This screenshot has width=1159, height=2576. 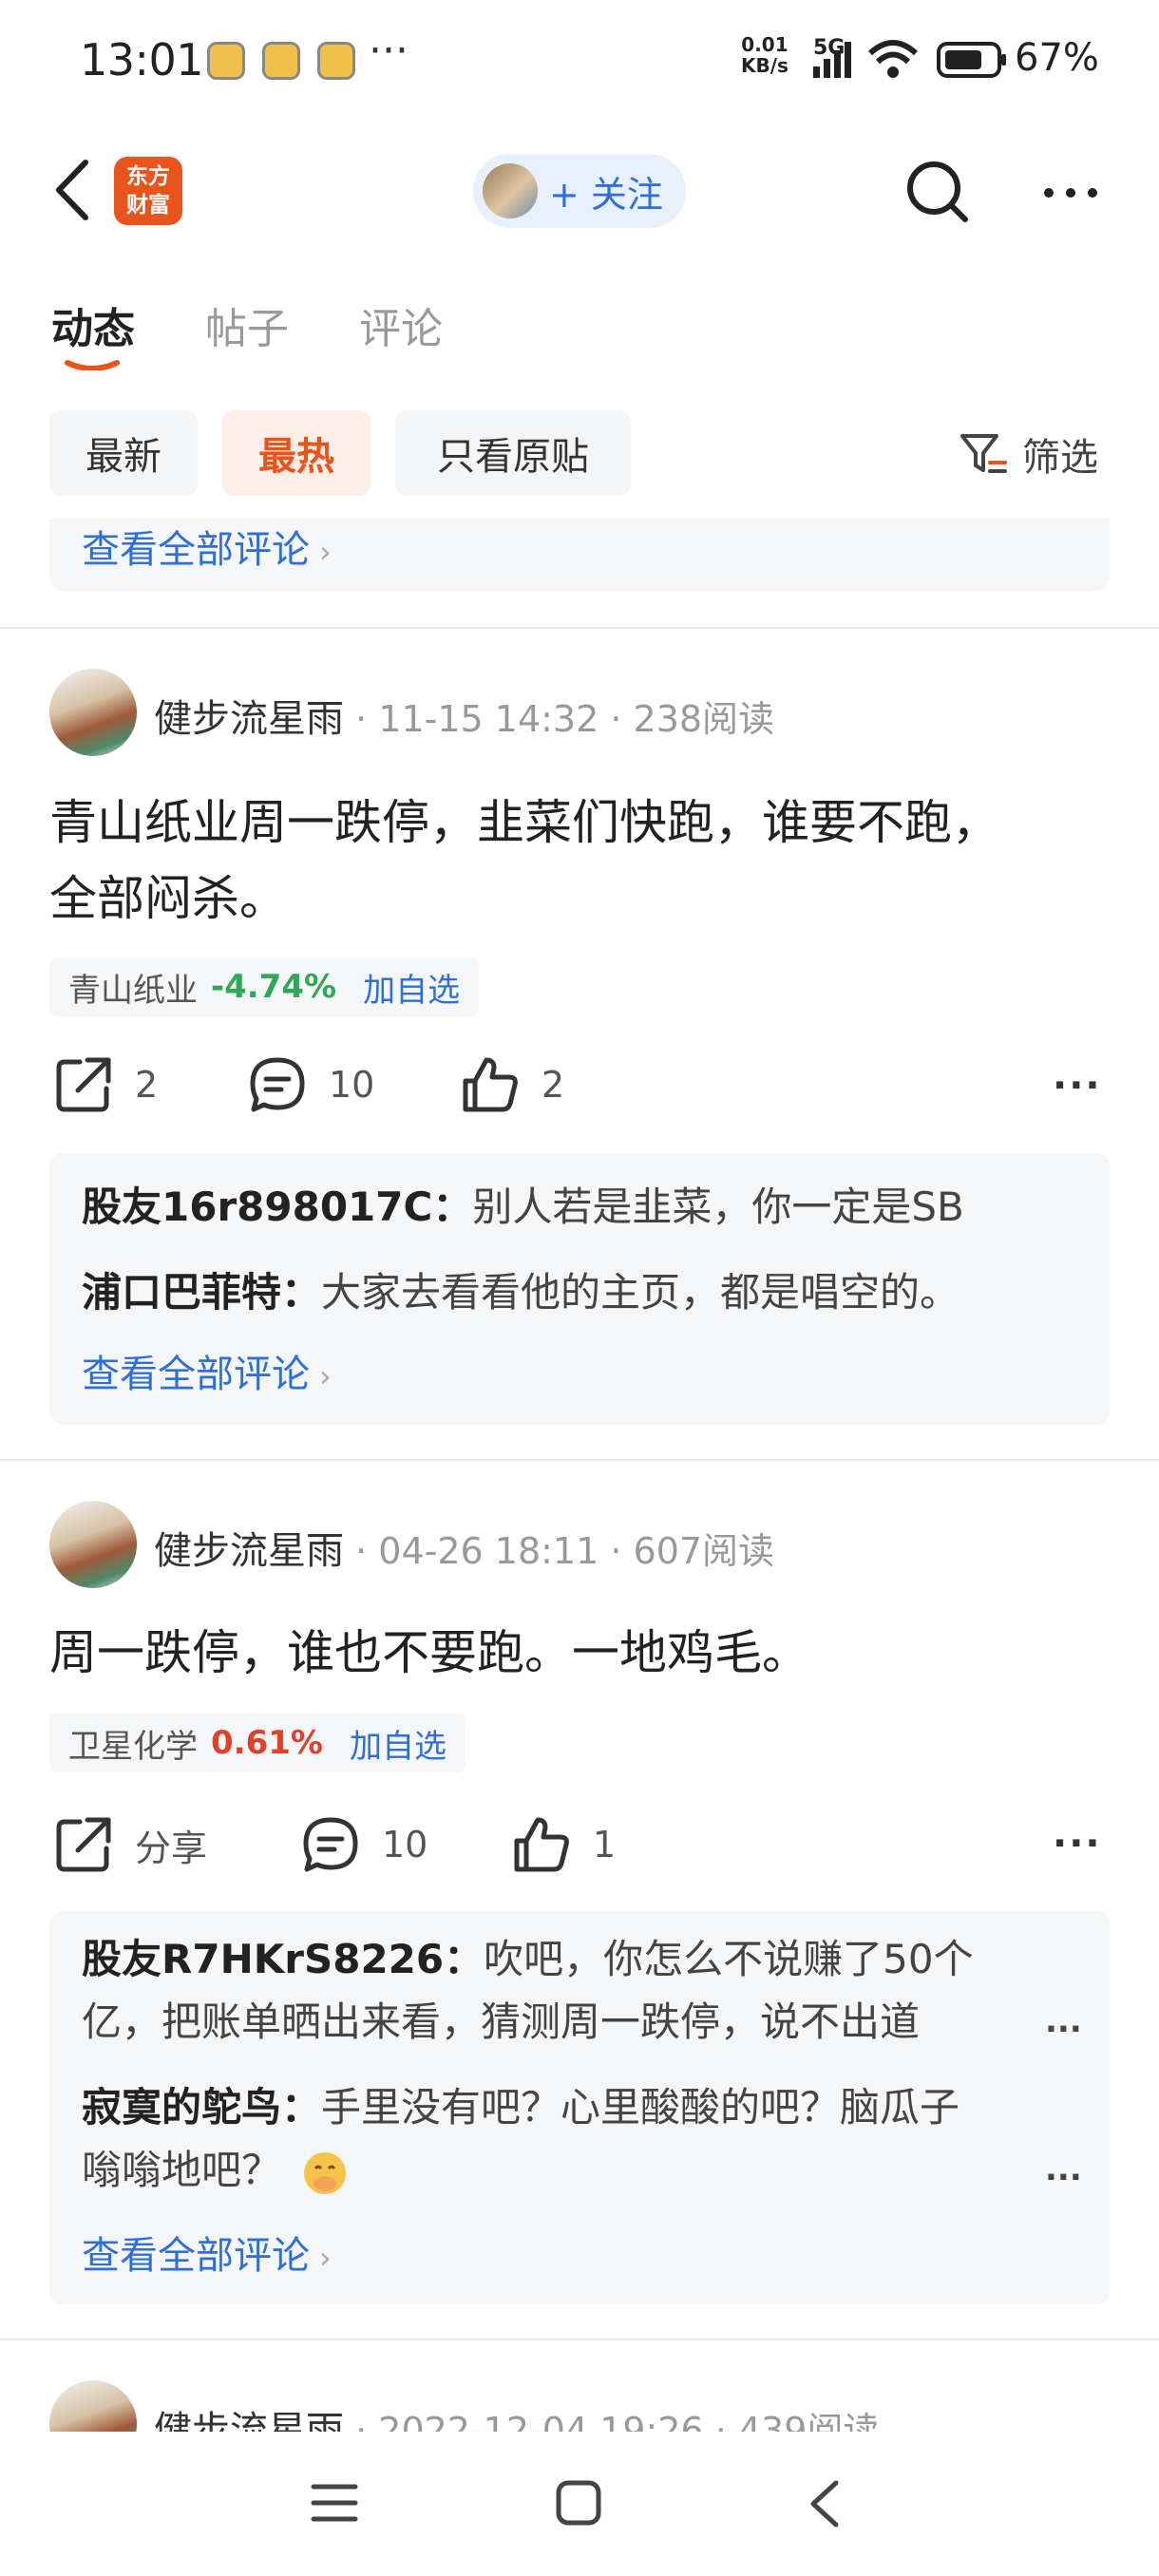 I want to click on system-nav-bar, so click(x=579, y=2504).